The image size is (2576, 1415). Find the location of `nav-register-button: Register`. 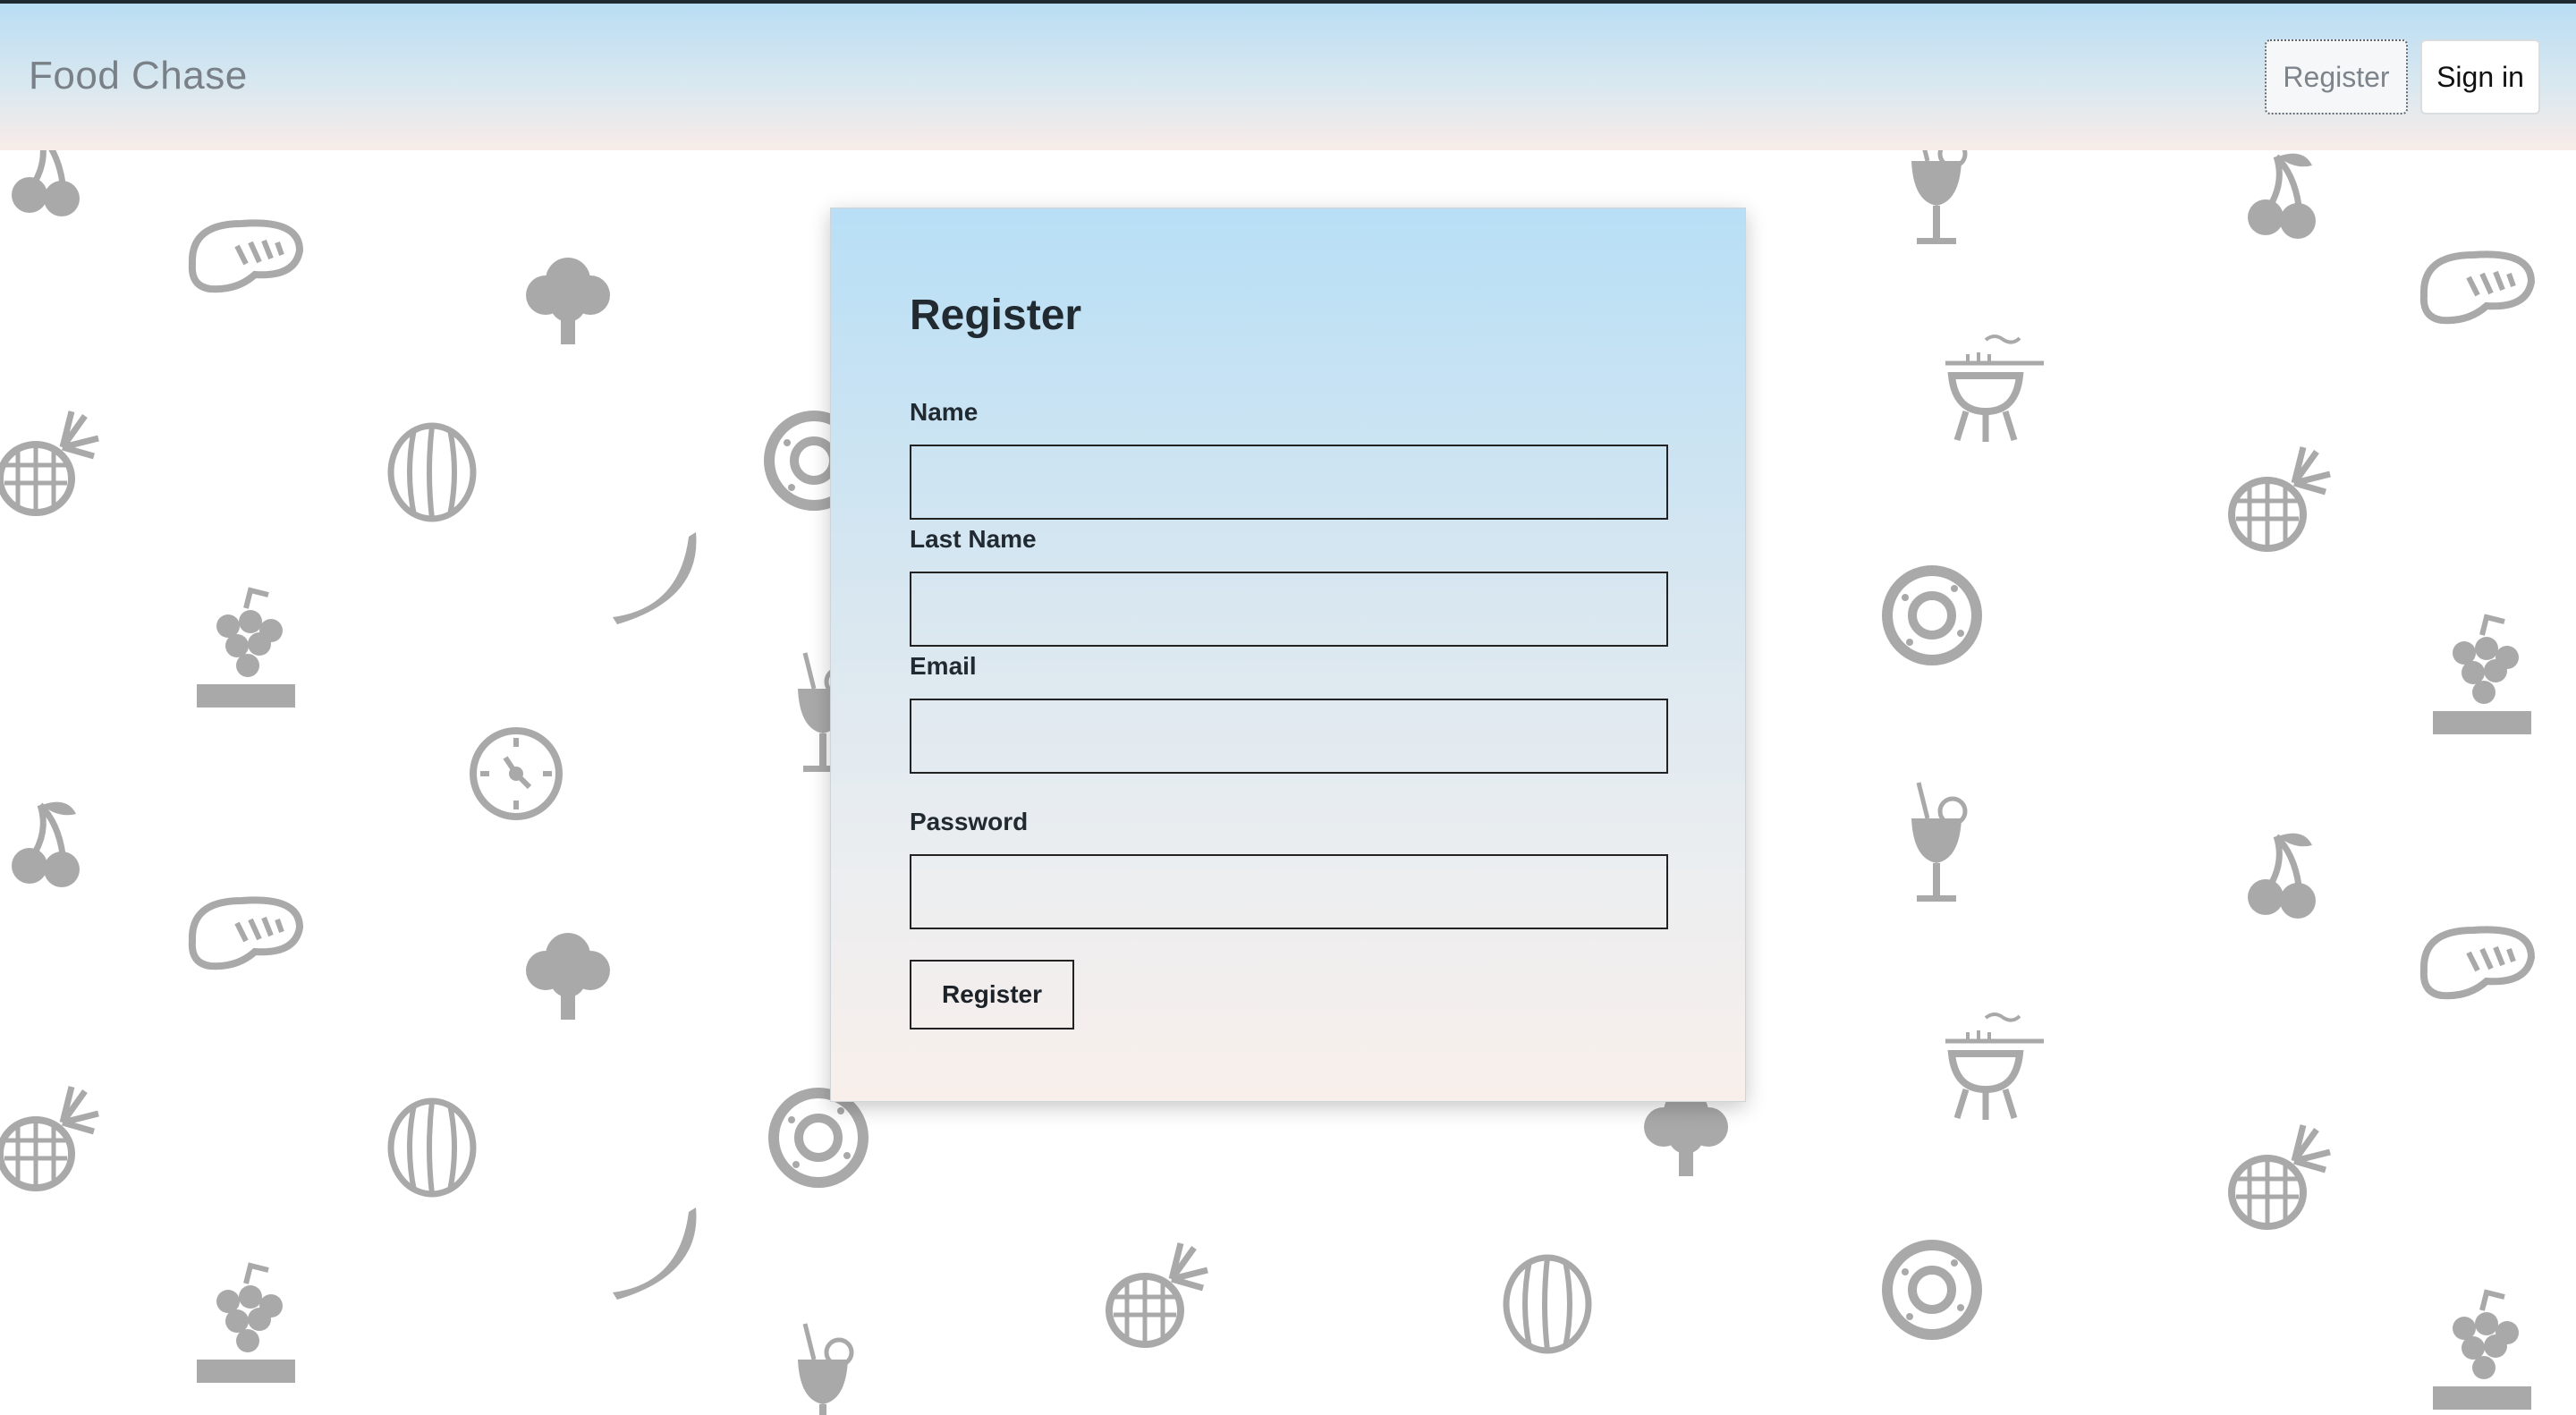

nav-register-button: Register is located at coordinates (2336, 77).